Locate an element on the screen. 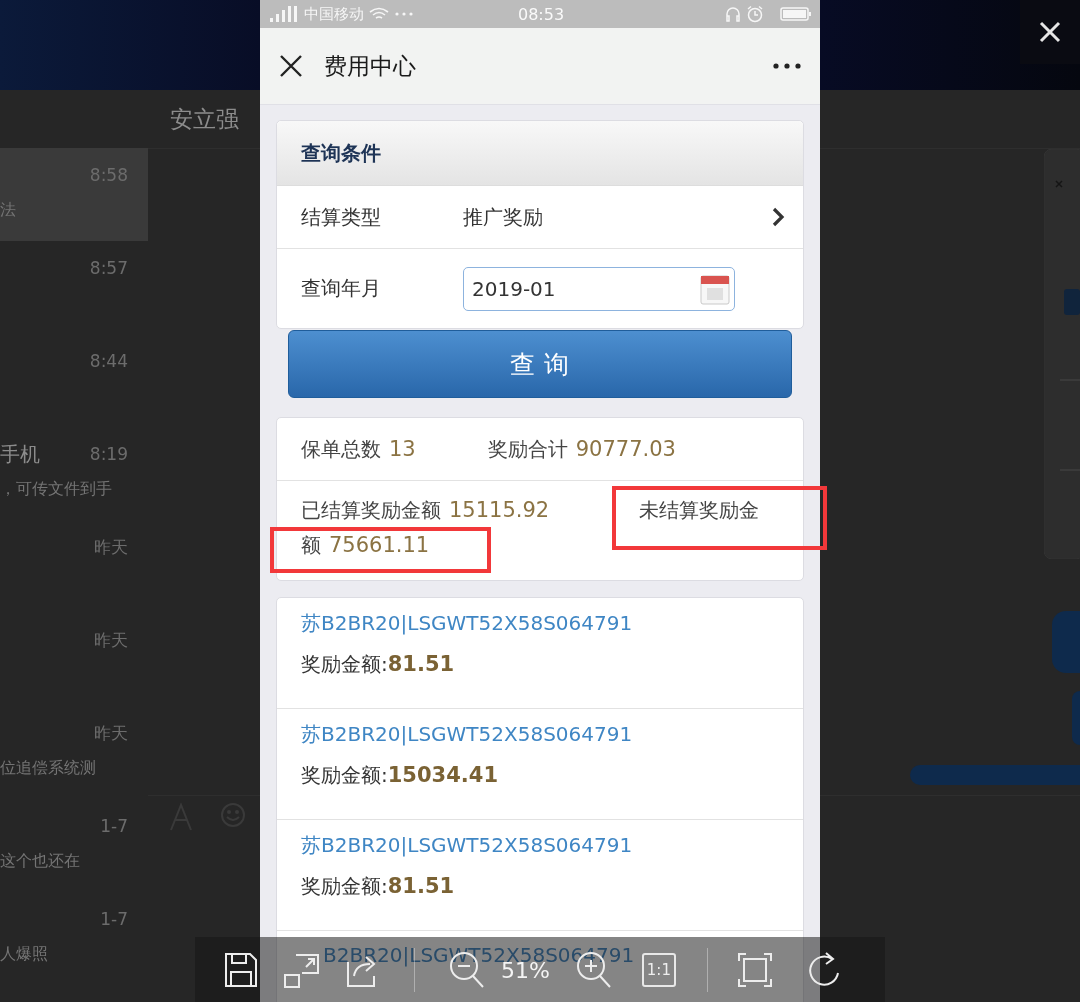  summary-value: 75661.11 is located at coordinates (379, 545).